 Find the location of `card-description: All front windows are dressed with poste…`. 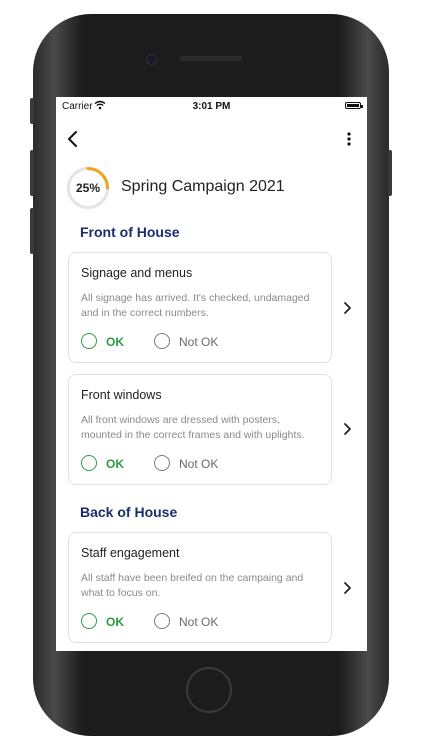

card-description: All front windows are dressed with poste… is located at coordinates (193, 427).